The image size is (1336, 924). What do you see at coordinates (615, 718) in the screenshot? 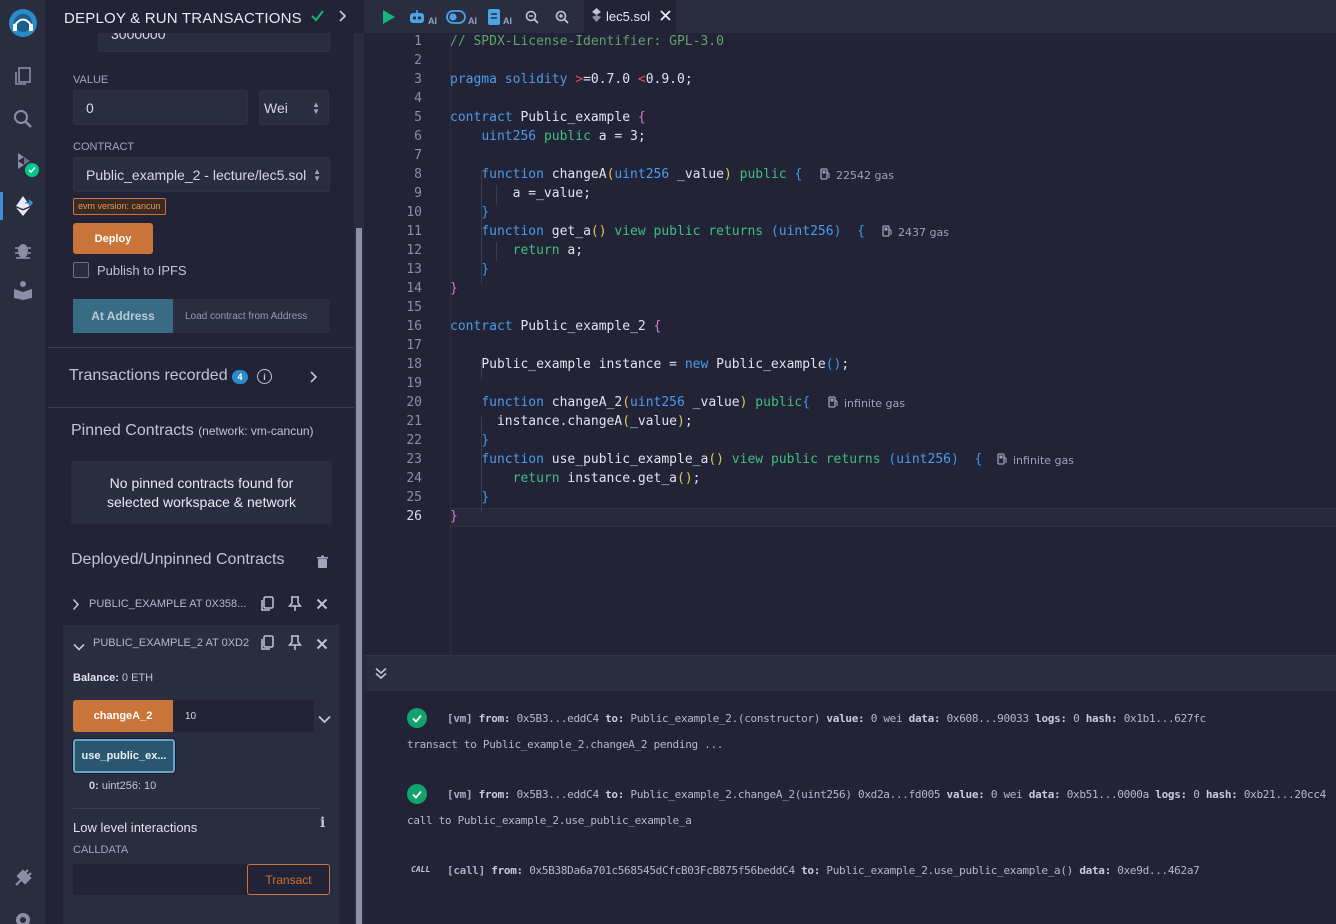
I see `log-label: to:` at bounding box center [615, 718].